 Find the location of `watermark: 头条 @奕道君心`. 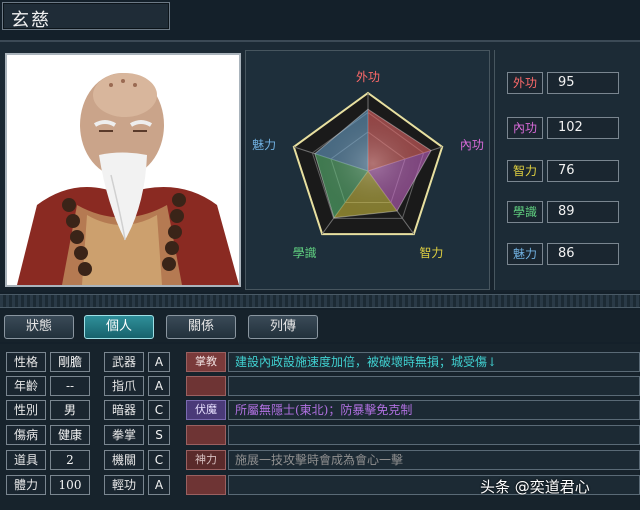

watermark: 头条 @奕道君心 is located at coordinates (535, 487).